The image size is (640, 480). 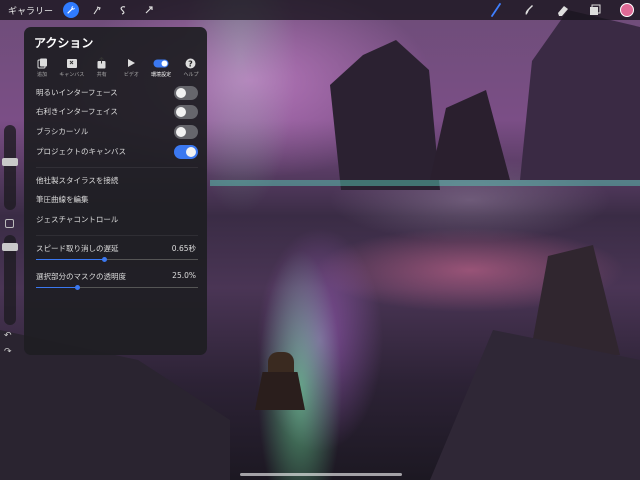 What do you see at coordinates (62, 131) in the screenshot?
I see `row-label: ブラシカーソル` at bounding box center [62, 131].